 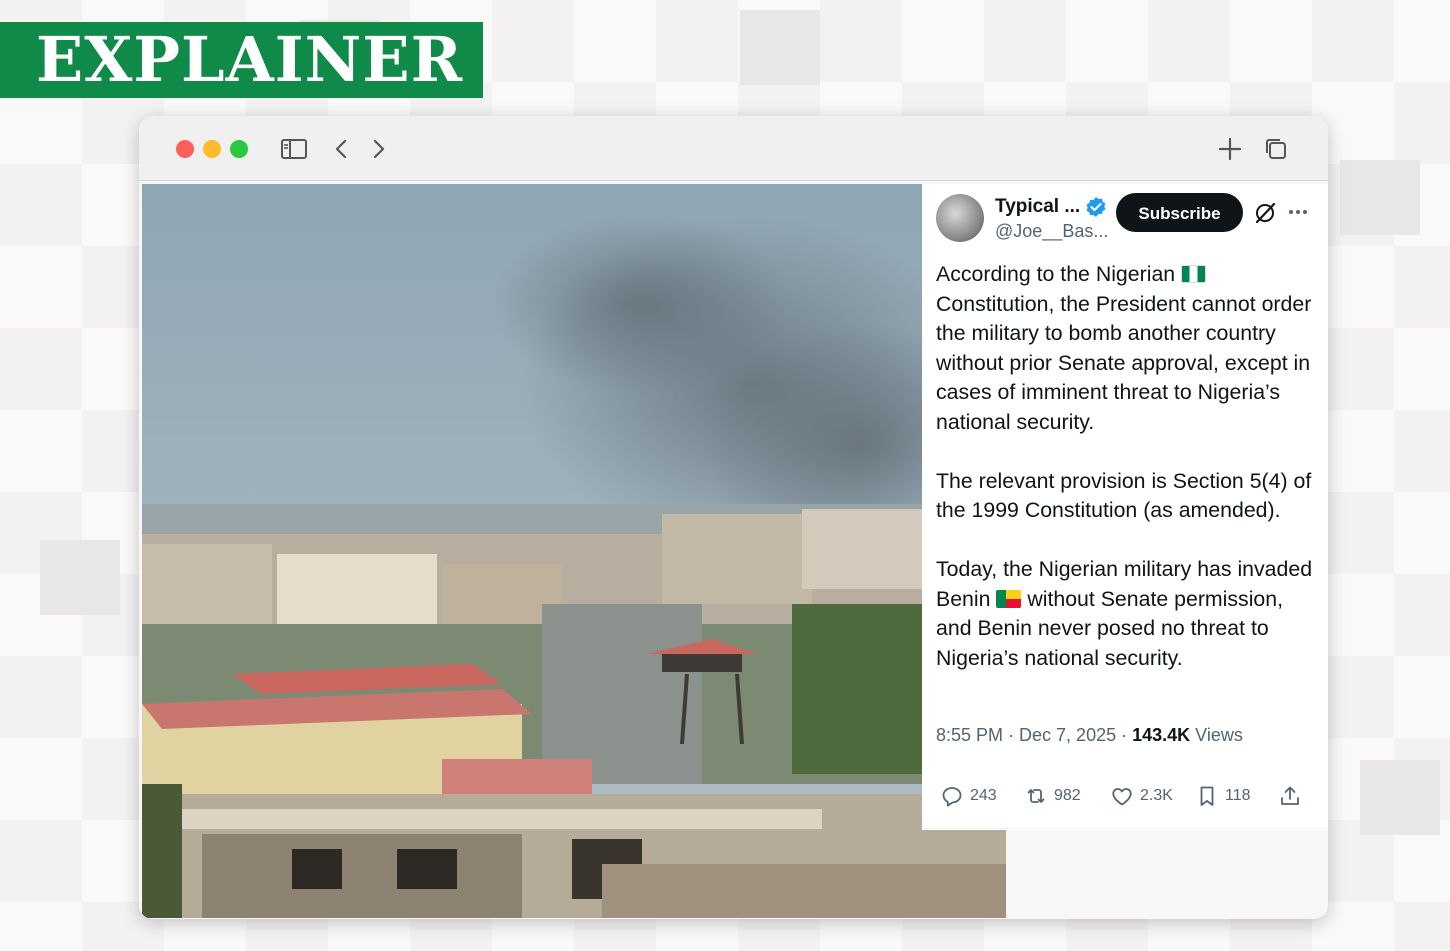 What do you see at coordinates (968, 796) in the screenshot?
I see `reply-button: 243` at bounding box center [968, 796].